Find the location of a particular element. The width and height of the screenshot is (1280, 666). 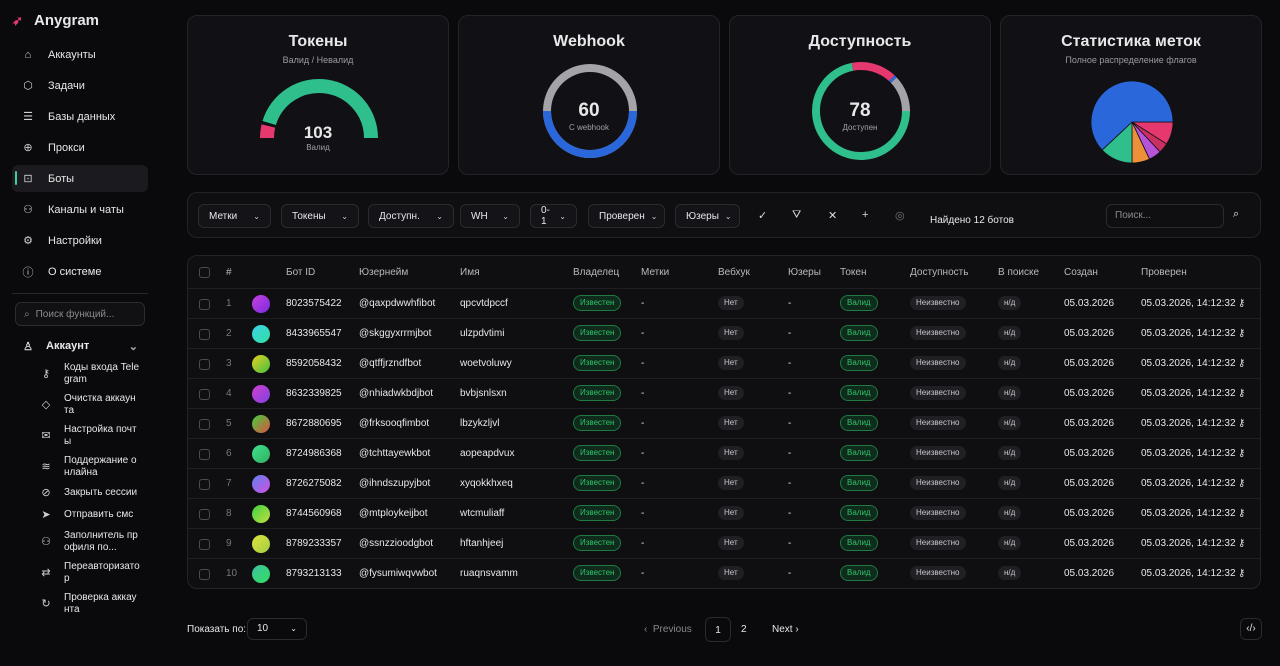

filter-dropdown-6: Юзеры ⌄ is located at coordinates (707, 216).